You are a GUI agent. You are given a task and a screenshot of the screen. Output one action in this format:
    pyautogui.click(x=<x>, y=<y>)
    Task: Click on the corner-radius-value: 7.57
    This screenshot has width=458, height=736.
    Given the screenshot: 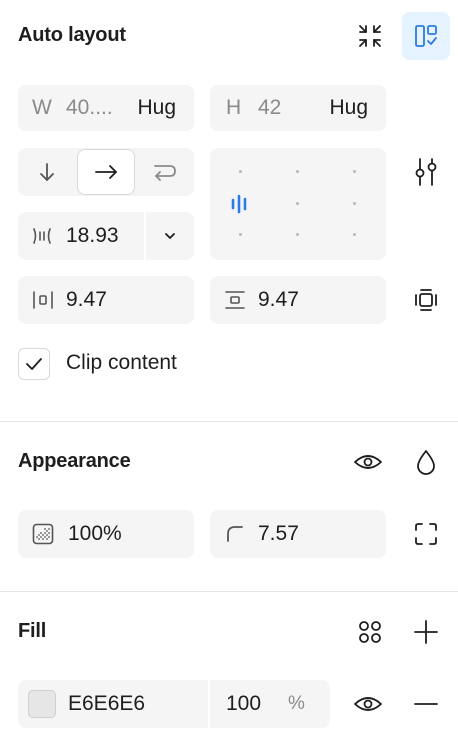 What is the action you would take?
    pyautogui.click(x=278, y=534)
    